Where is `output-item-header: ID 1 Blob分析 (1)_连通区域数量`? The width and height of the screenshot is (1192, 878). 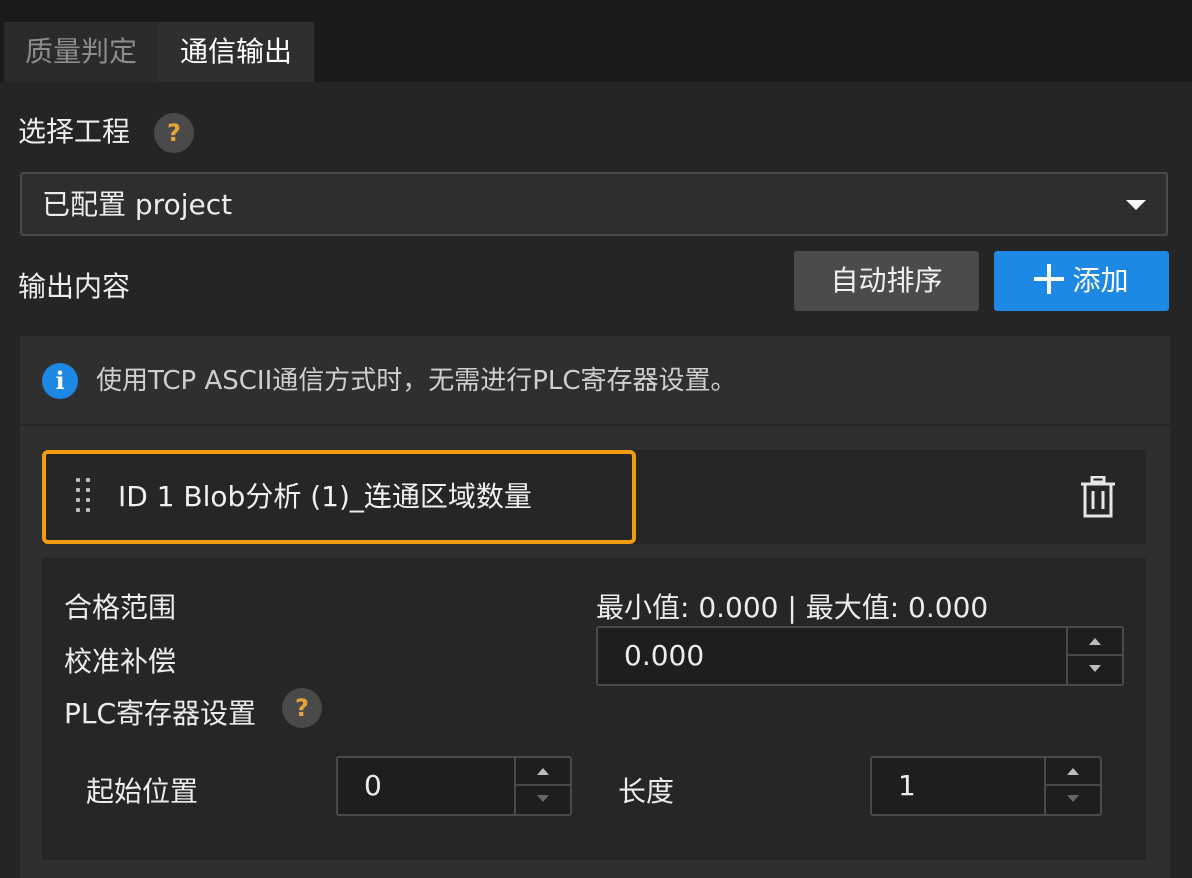 output-item-header: ID 1 Blob分析 (1)_连通区域数量 is located at coordinates (594, 497).